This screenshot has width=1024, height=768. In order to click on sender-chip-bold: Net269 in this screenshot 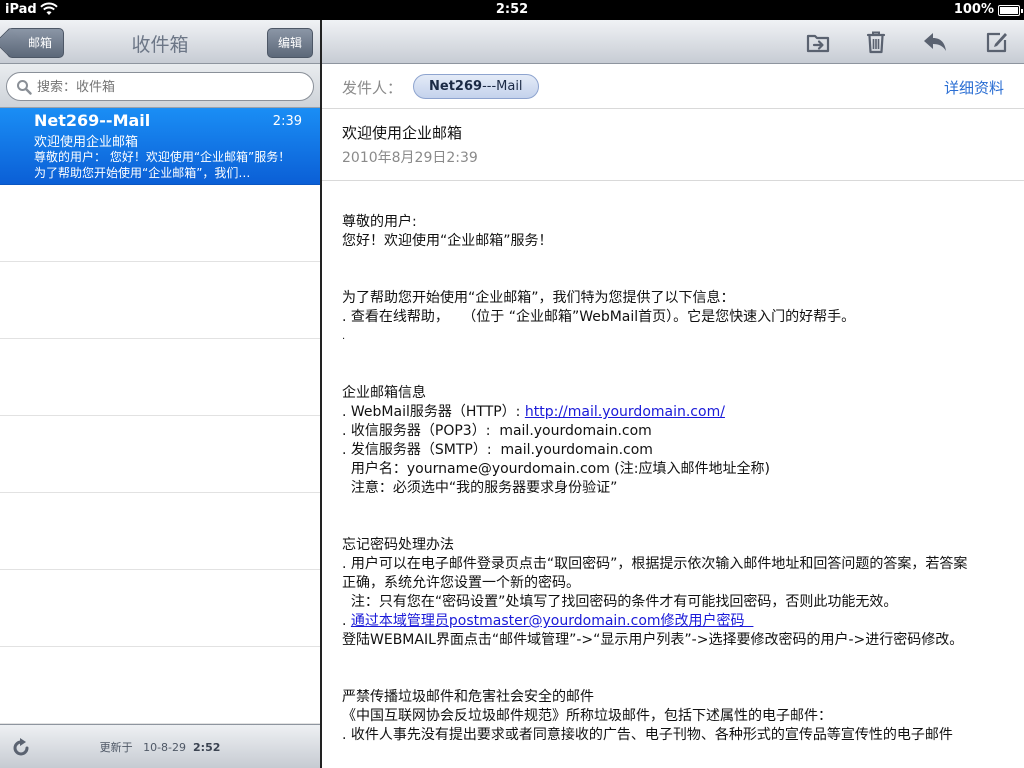, I will do `click(456, 86)`.